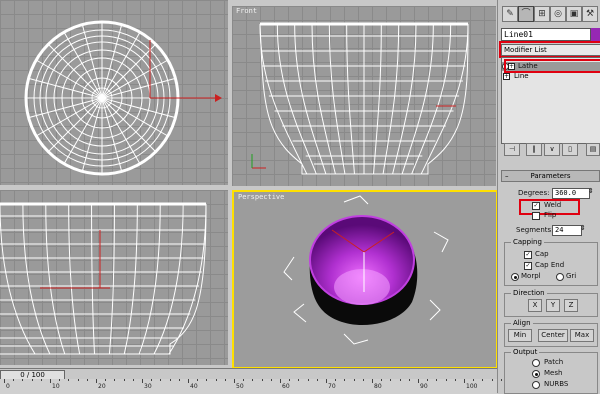  Describe the element at coordinates (552, 149) in the screenshot. I see `make-unique-icon: ∨` at that location.